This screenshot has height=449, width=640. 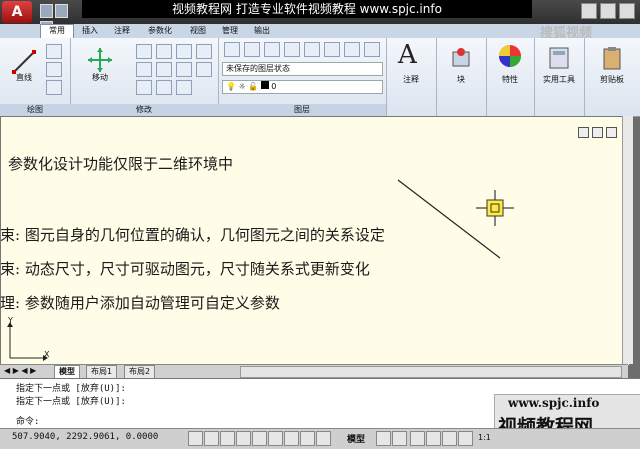 I want to click on layer-color-swatch, so click(x=264, y=85).